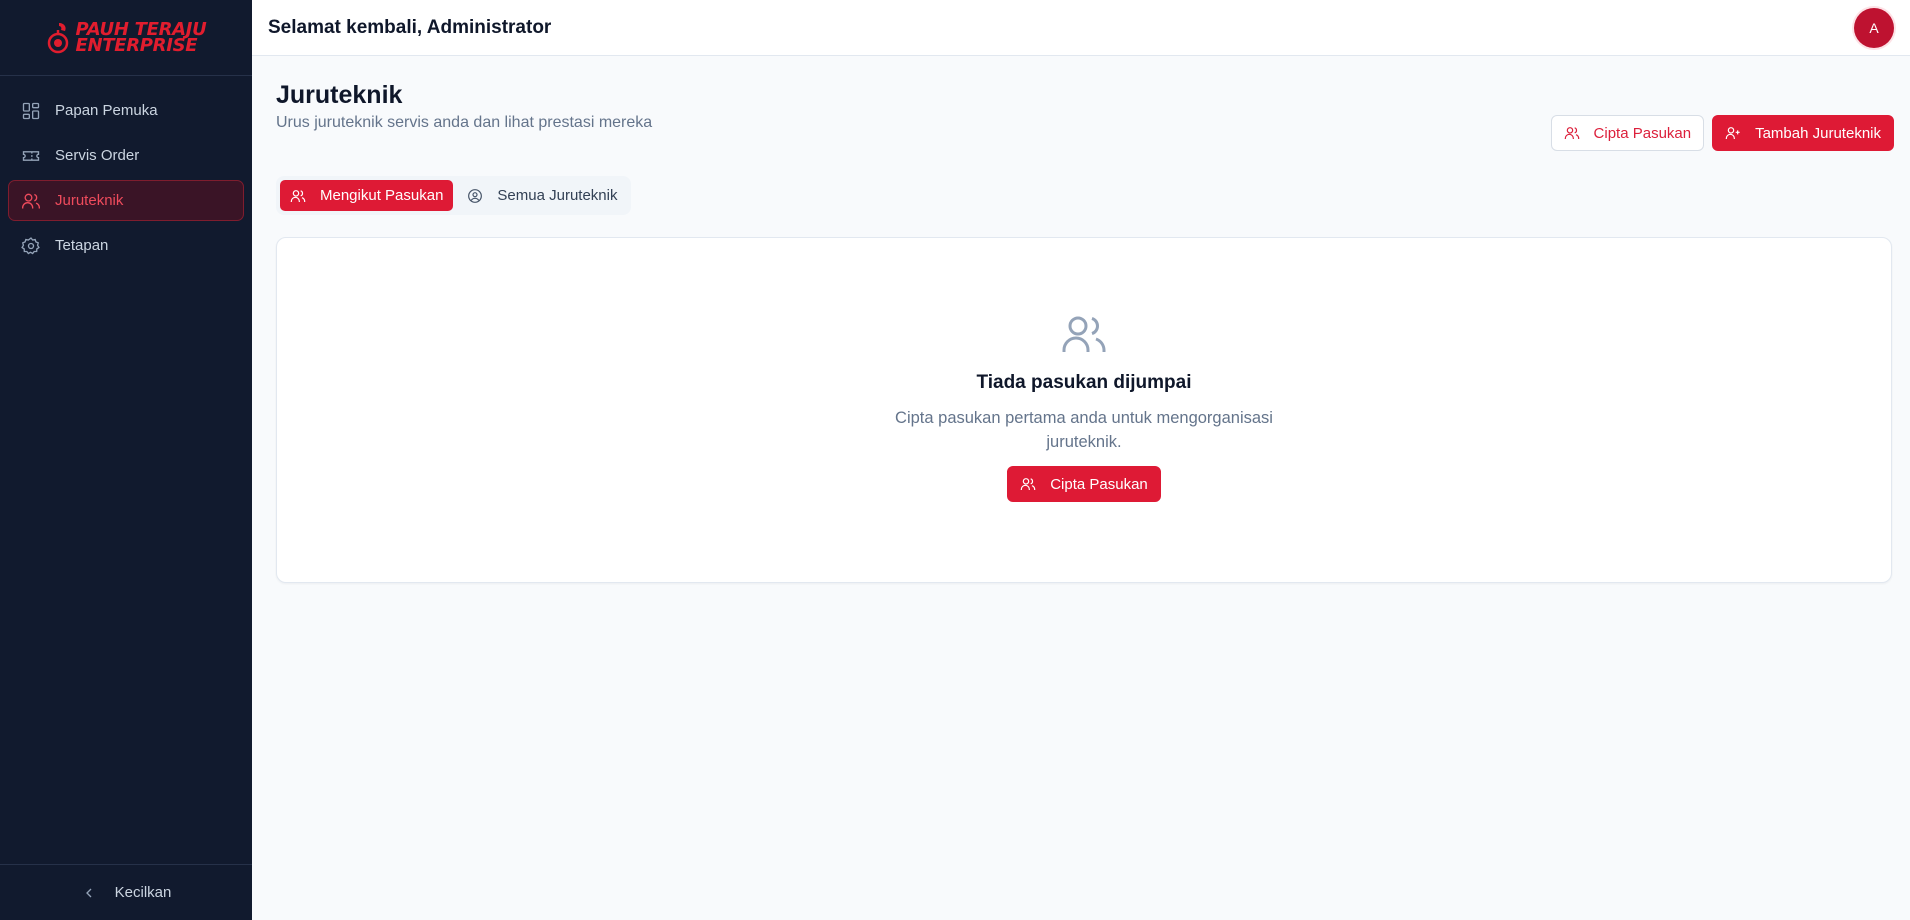 The height and width of the screenshot is (920, 1910). Describe the element at coordinates (1084, 382) in the screenshot. I see `empty-state-title: Tiada pasukan dijumpai` at that location.